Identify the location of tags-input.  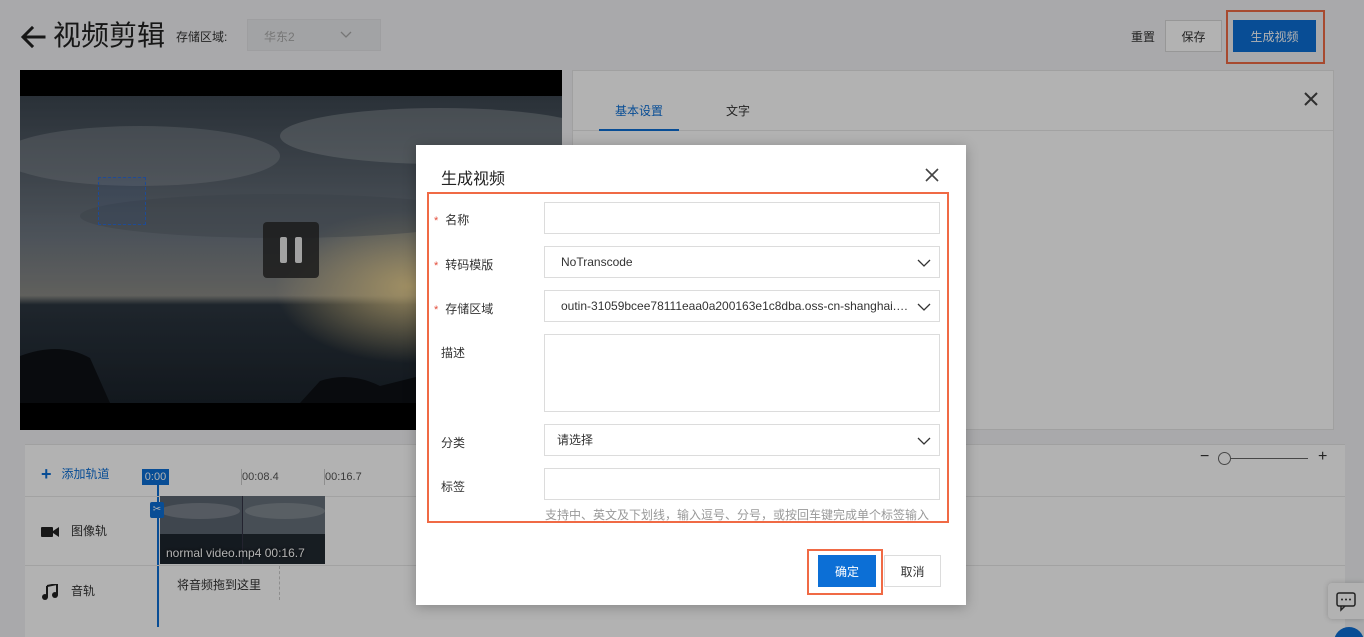
(742, 484).